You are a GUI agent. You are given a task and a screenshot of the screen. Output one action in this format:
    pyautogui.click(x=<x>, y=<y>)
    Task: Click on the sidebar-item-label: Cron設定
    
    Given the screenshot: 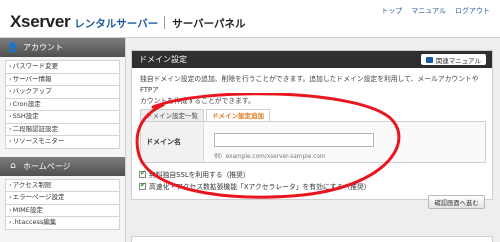 What is the action you would take?
    pyautogui.click(x=26, y=103)
    